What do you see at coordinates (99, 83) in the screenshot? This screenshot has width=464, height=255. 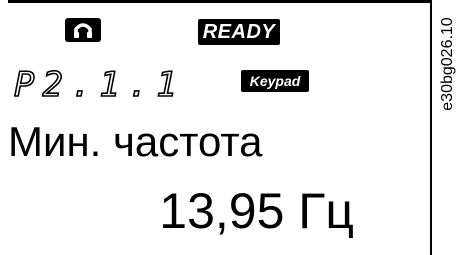 I see `parameter-code-text: P2.1.1` at bounding box center [99, 83].